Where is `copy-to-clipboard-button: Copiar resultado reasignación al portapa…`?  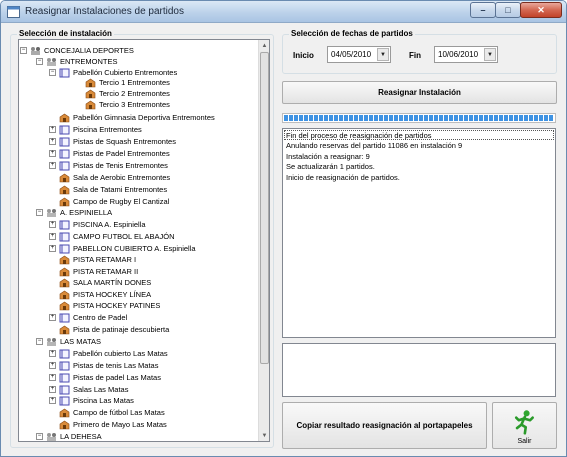 copy-to-clipboard-button: Copiar resultado reasignación al portapa… is located at coordinates (384, 425).